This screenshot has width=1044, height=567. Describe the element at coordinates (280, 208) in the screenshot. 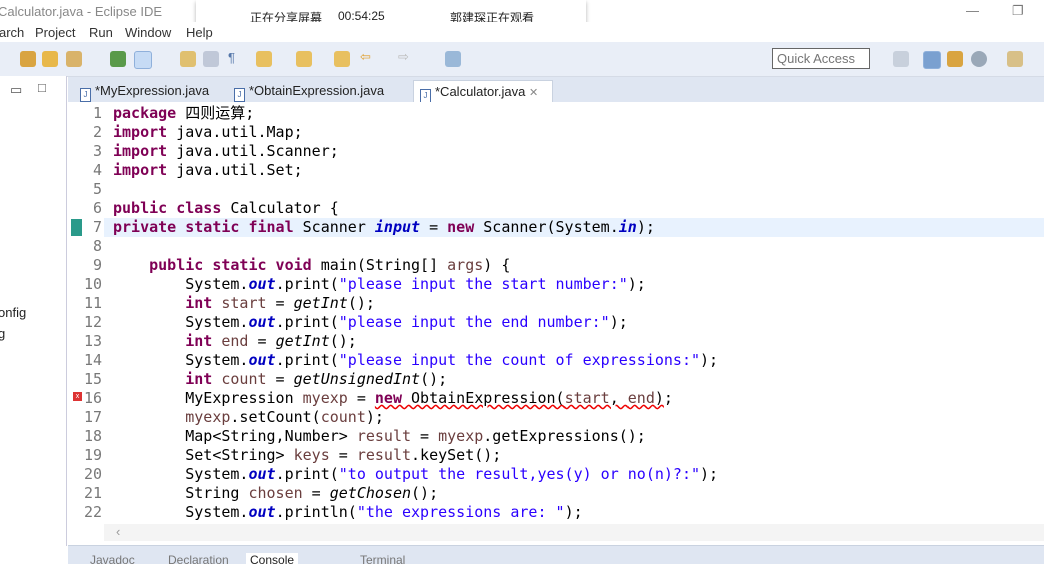

I see `code-token: Calculator {` at that location.